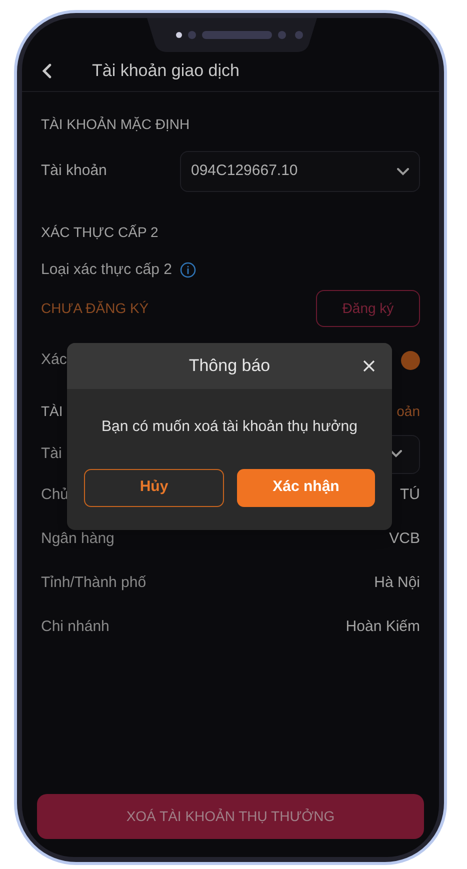 The height and width of the screenshot is (869, 467). What do you see at coordinates (93, 583) in the screenshot?
I see `field-label: Tỉnh/Thành phố` at bounding box center [93, 583].